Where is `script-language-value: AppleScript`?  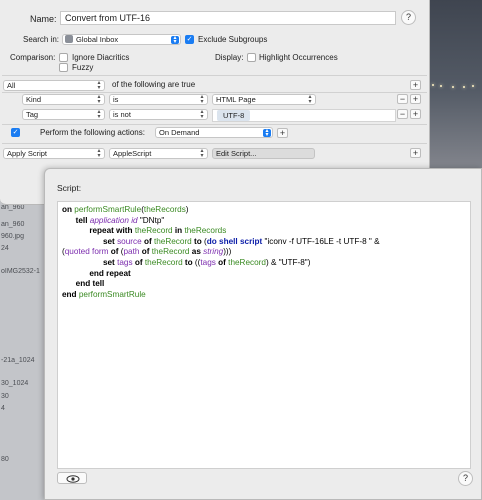
script-language-value: AppleScript is located at coordinates (132, 153).